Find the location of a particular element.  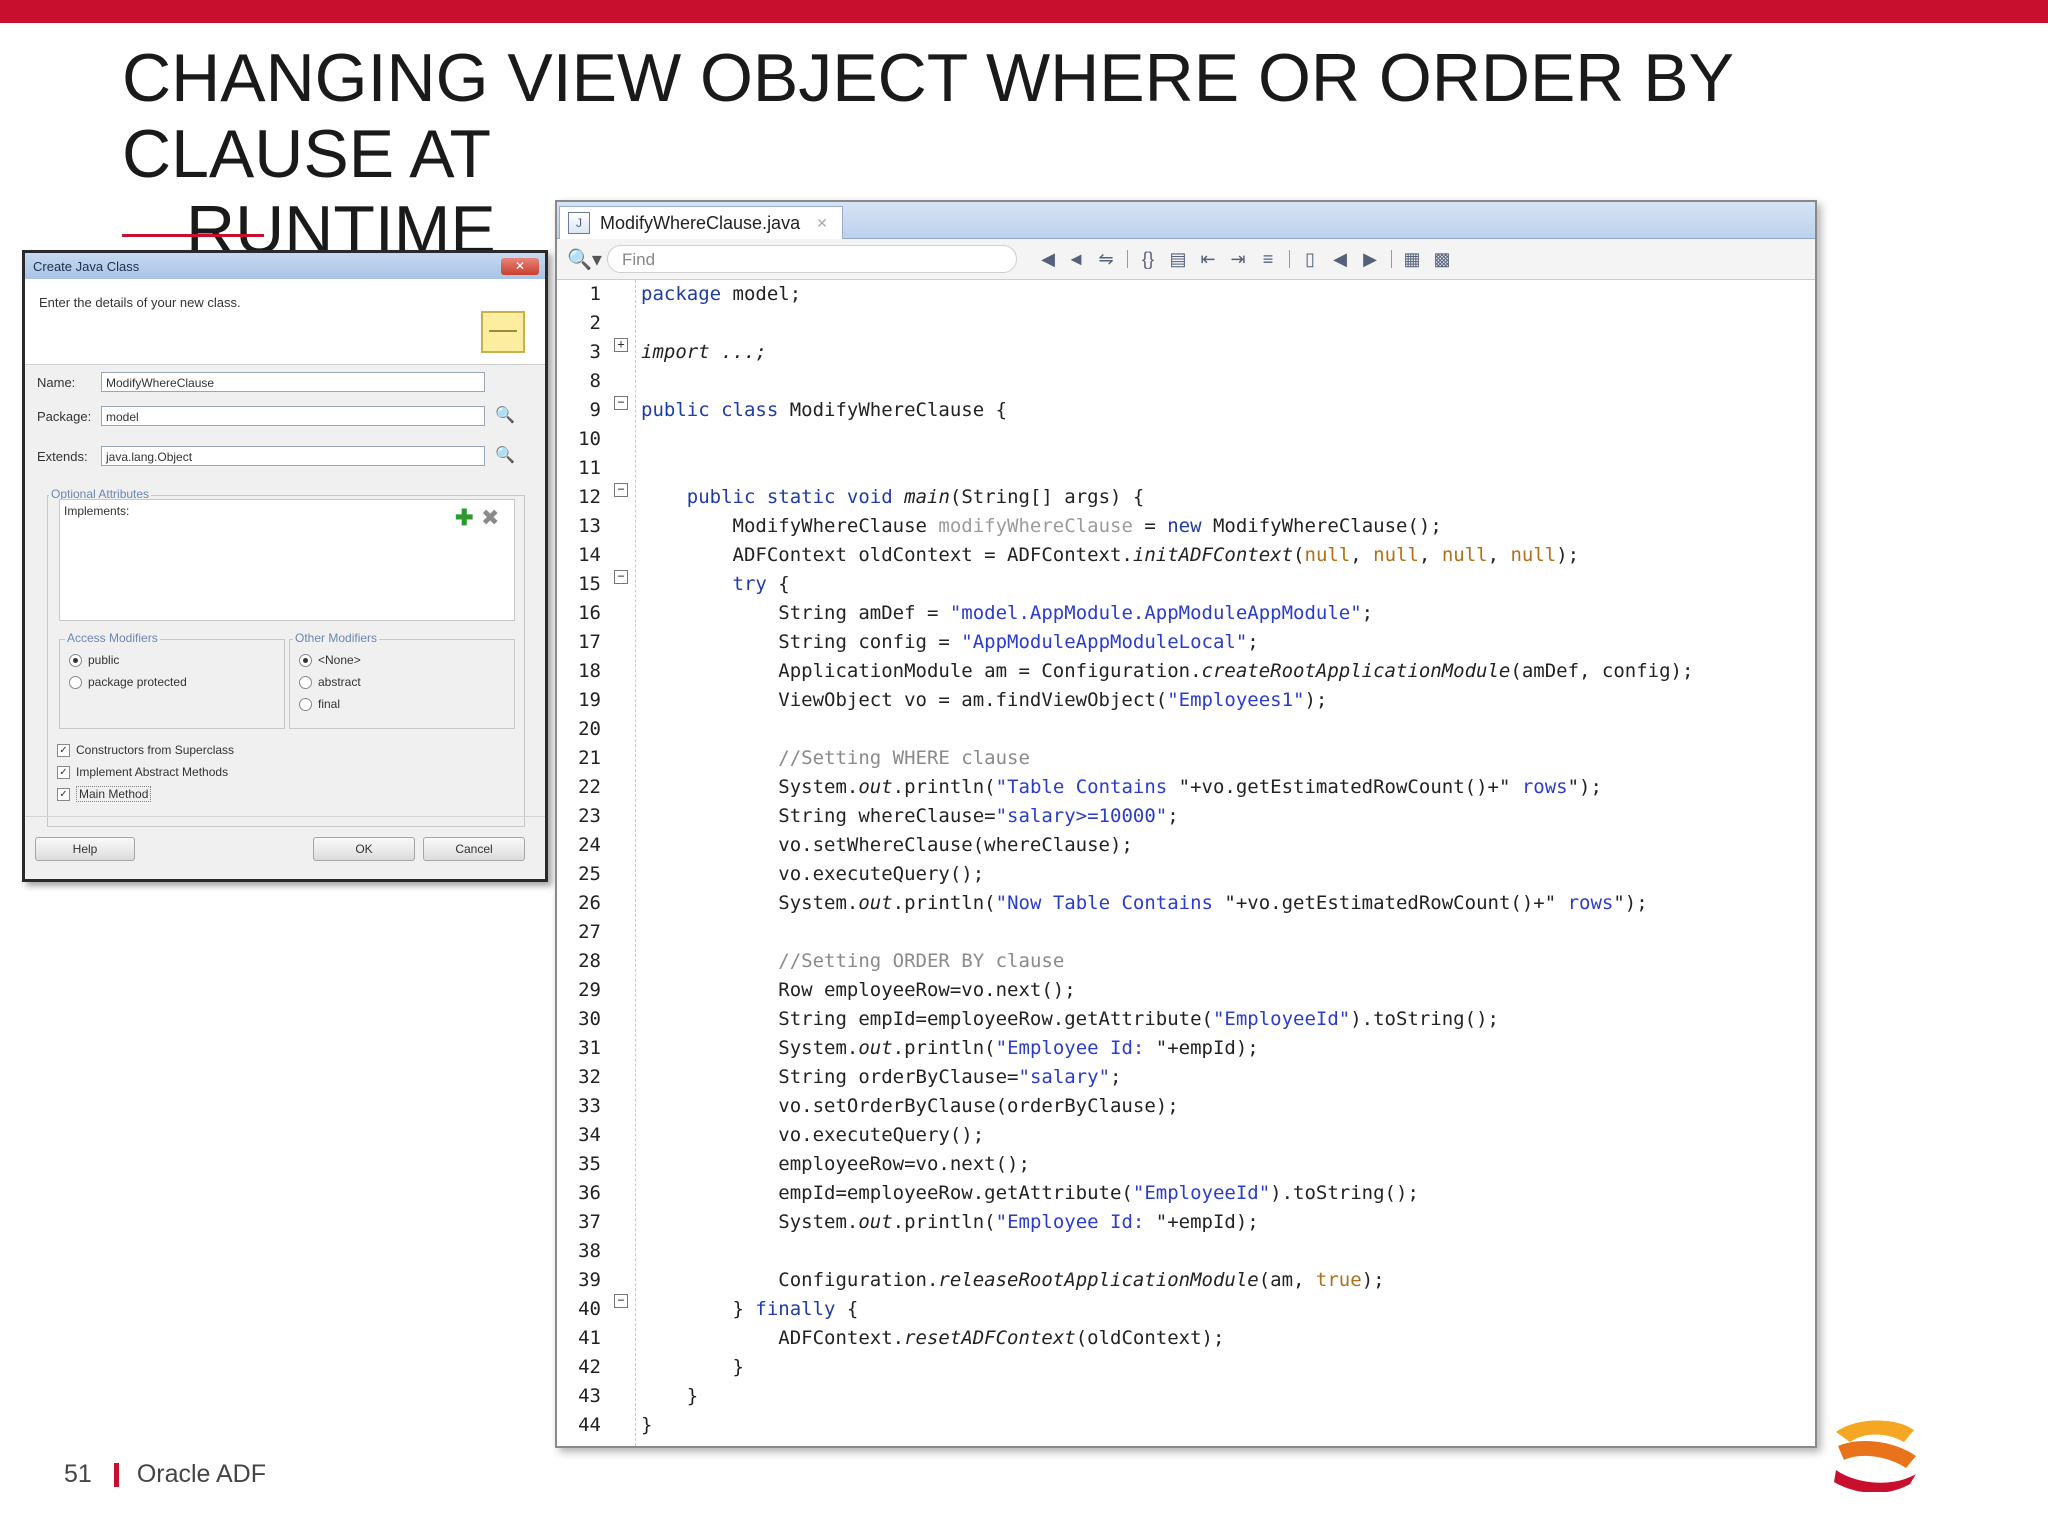

line-number: 8 is located at coordinates (595, 381).